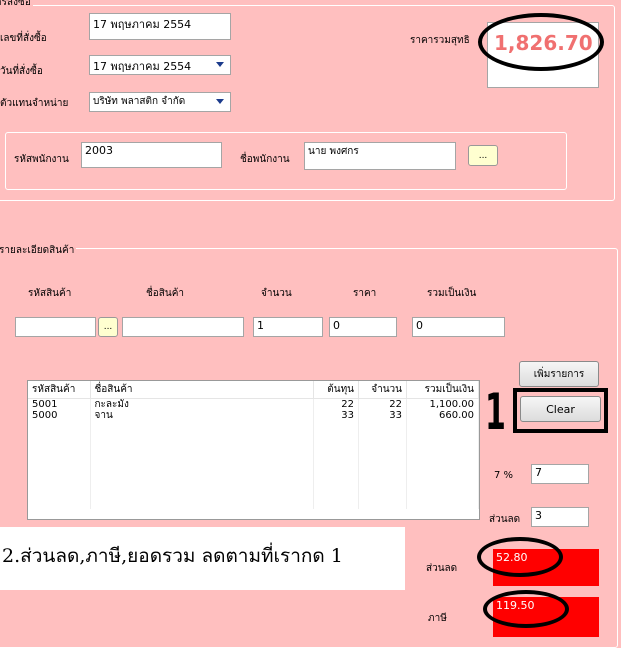 The width and height of the screenshot is (621, 648). I want to click on col-name: ชื่อสินค้า, so click(202, 390).